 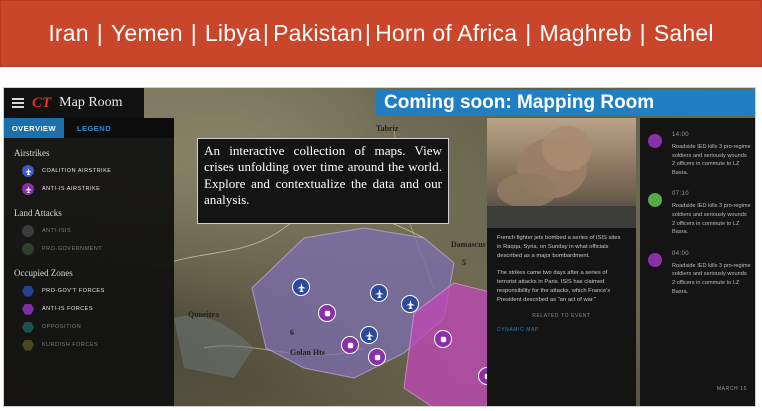 I want to click on ct-logo: CT, so click(x=41, y=103).